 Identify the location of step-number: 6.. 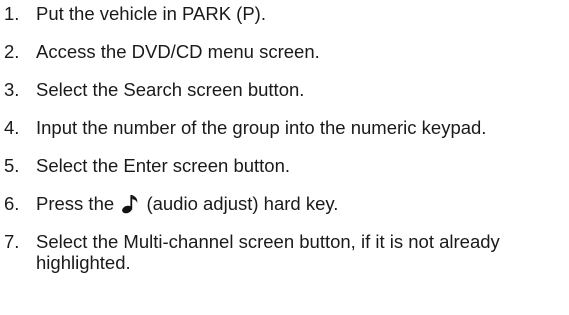
(12, 203).